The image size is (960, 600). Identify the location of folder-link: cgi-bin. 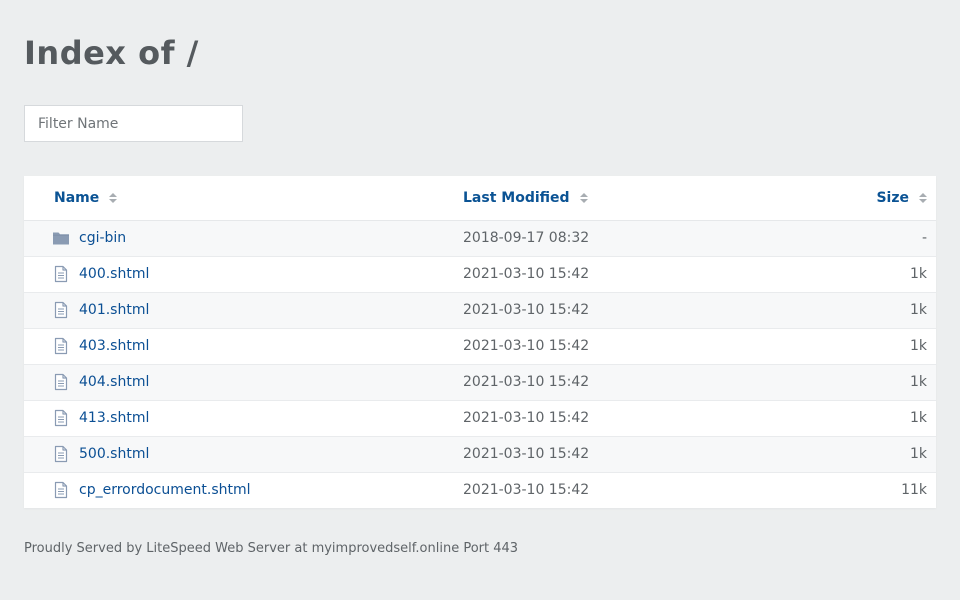
(102, 238).